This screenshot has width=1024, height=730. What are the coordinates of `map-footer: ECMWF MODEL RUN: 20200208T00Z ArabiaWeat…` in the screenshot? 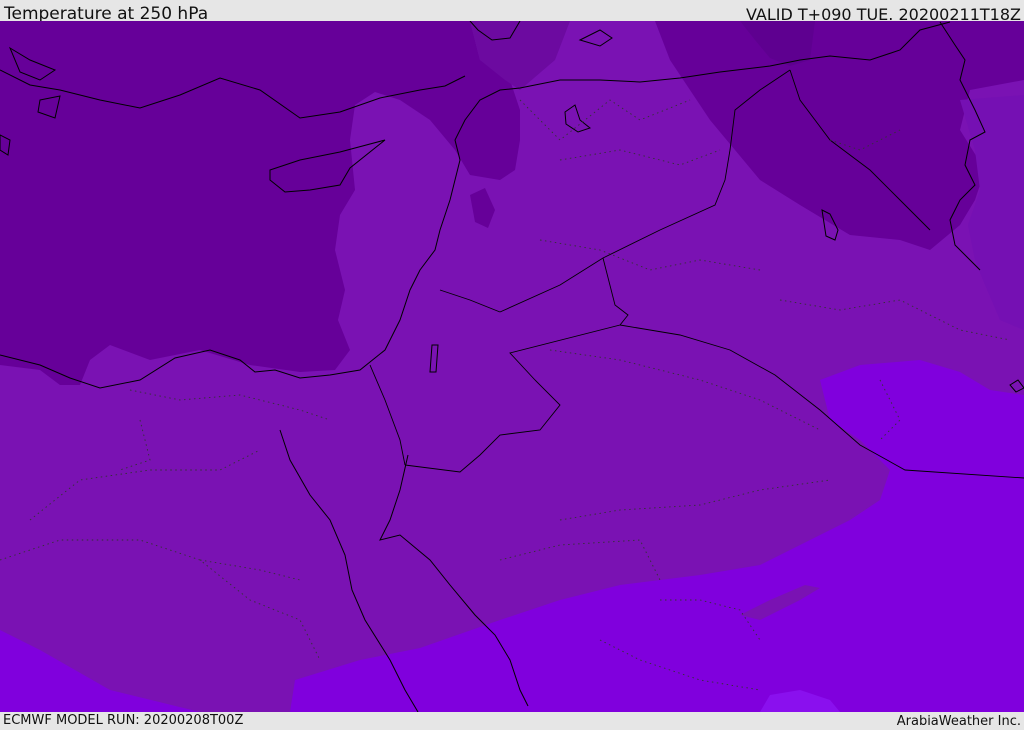 It's located at (512, 720).